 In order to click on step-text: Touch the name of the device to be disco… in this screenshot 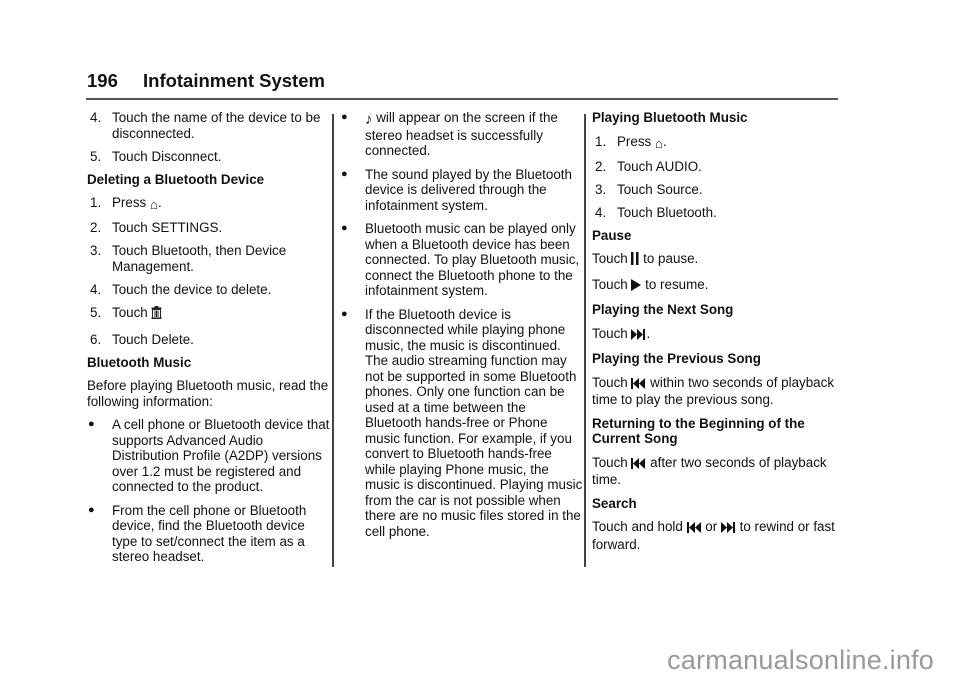, I will do `click(216, 125)`.